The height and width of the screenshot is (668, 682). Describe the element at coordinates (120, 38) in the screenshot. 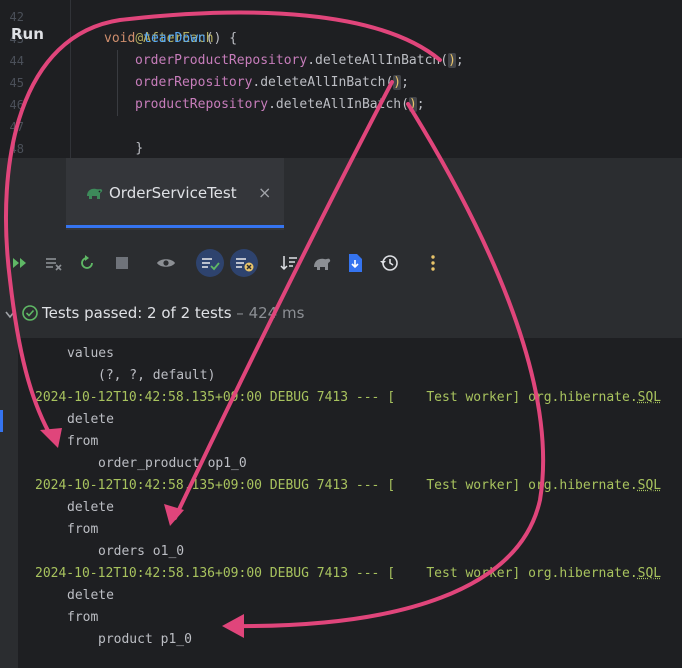

I see `keyword-void: void` at that location.